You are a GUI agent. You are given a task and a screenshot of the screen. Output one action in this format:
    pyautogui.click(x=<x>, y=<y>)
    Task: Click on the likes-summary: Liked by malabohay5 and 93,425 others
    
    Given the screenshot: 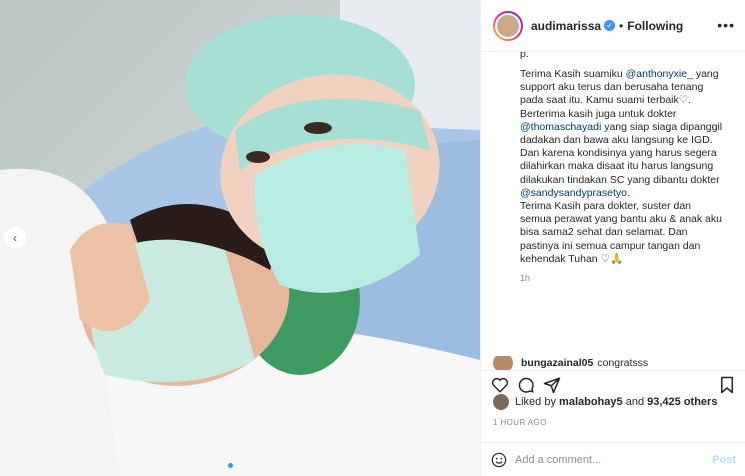 What is the action you would take?
    pyautogui.click(x=615, y=402)
    